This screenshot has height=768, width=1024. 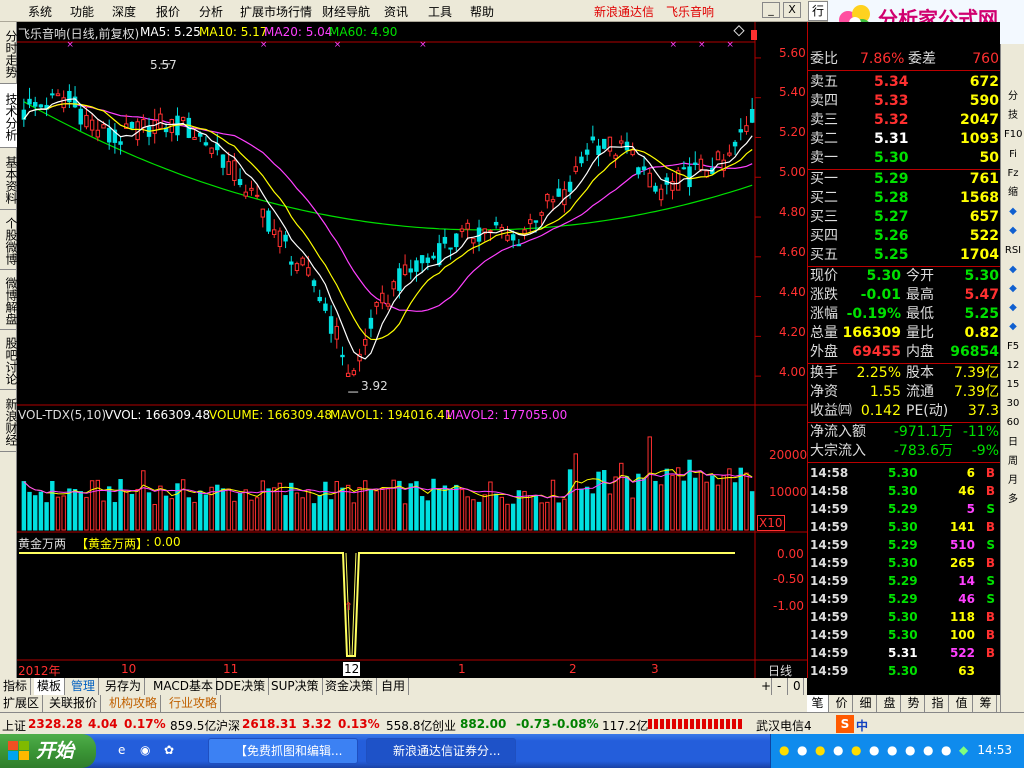 What do you see at coordinates (792, 10) in the screenshot?
I see `close-button: X` at bounding box center [792, 10].